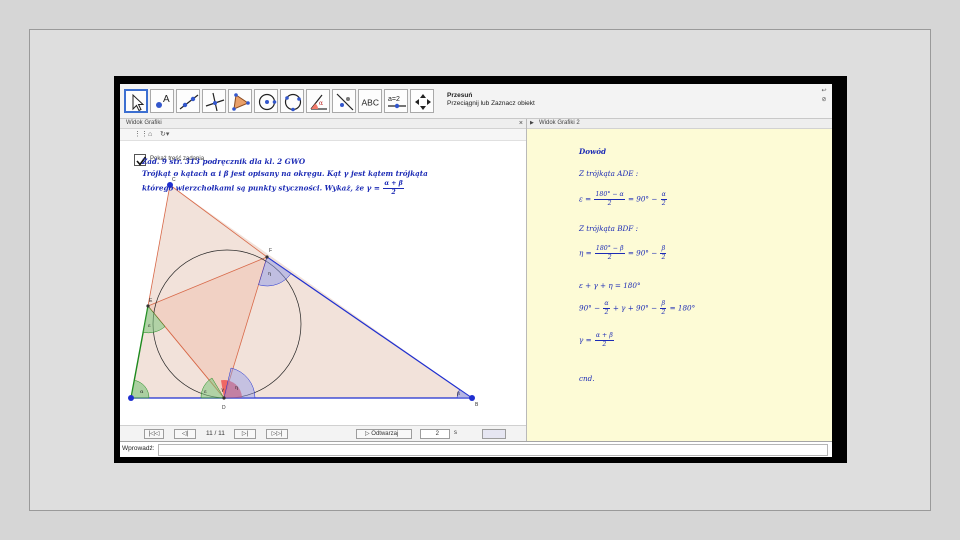 This screenshot has width=960, height=540. What do you see at coordinates (477, 405) in the screenshot?
I see `point-b-label: B` at bounding box center [477, 405].